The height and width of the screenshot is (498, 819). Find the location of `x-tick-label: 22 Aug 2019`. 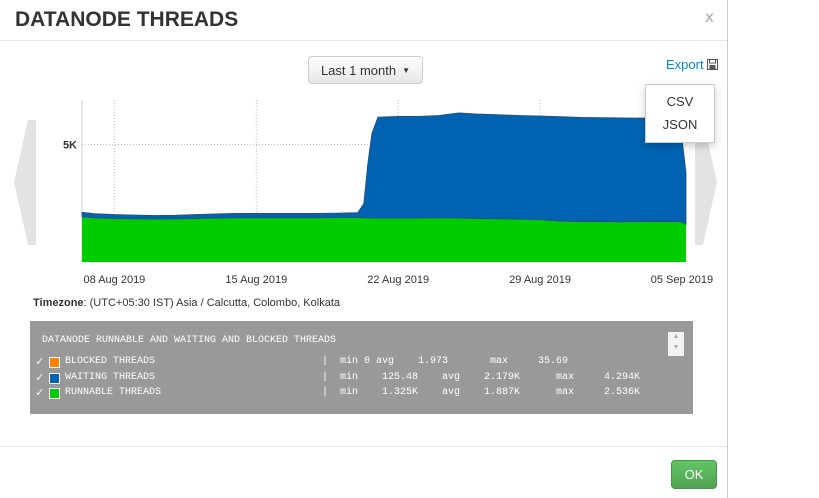

x-tick-label: 22 Aug 2019 is located at coordinates (398, 280).